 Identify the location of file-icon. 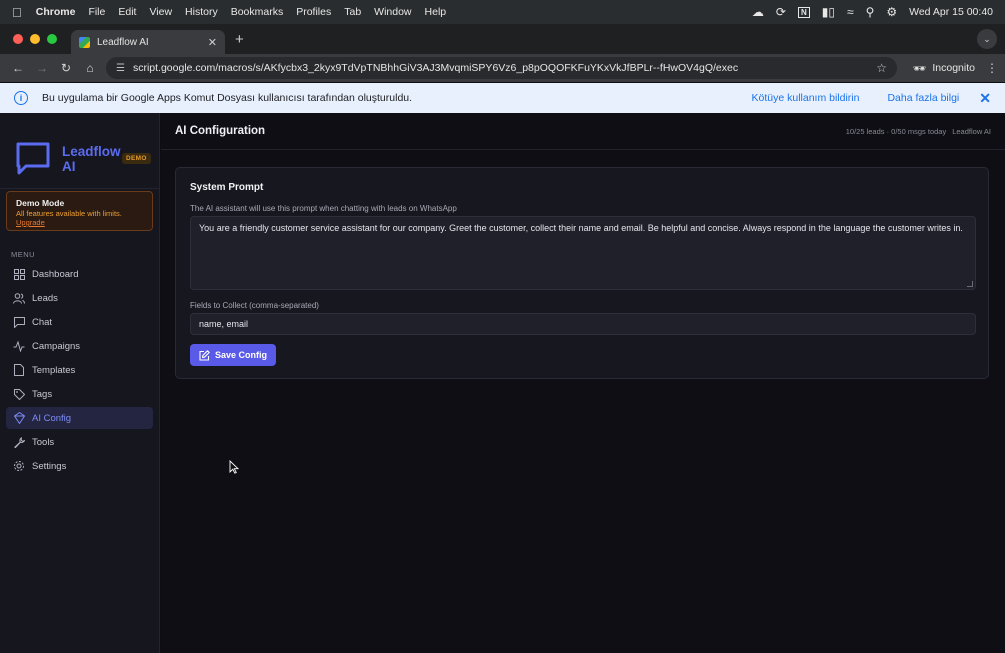
(19, 370).